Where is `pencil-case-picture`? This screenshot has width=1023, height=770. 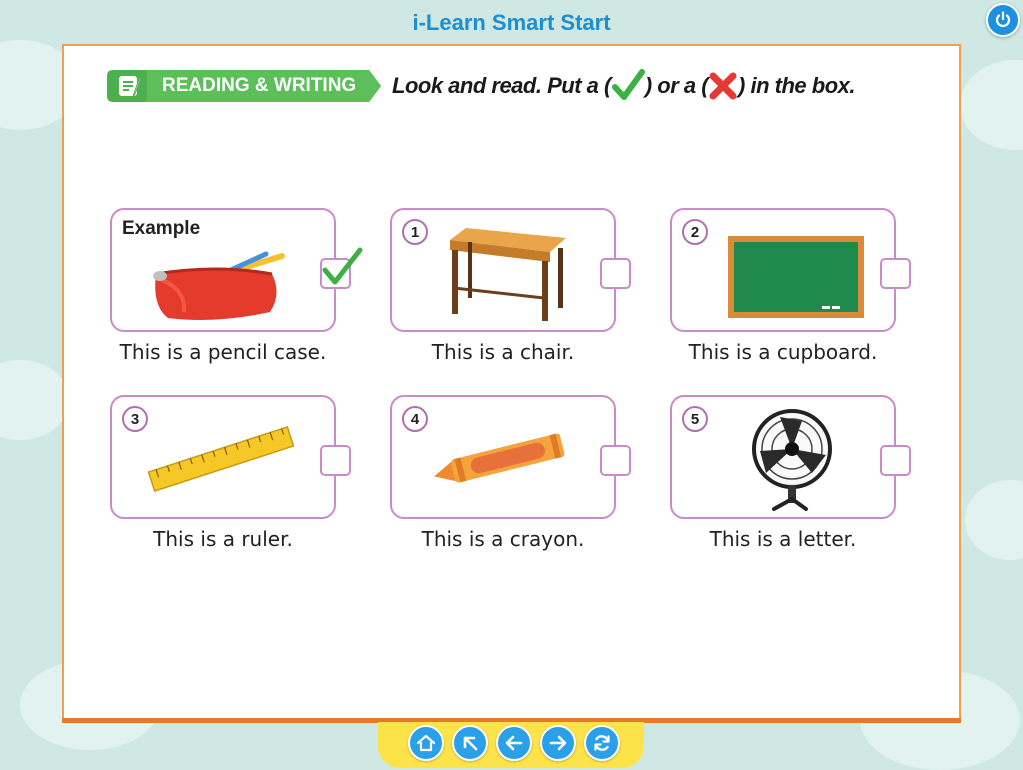
pencil-case-picture is located at coordinates (219, 285).